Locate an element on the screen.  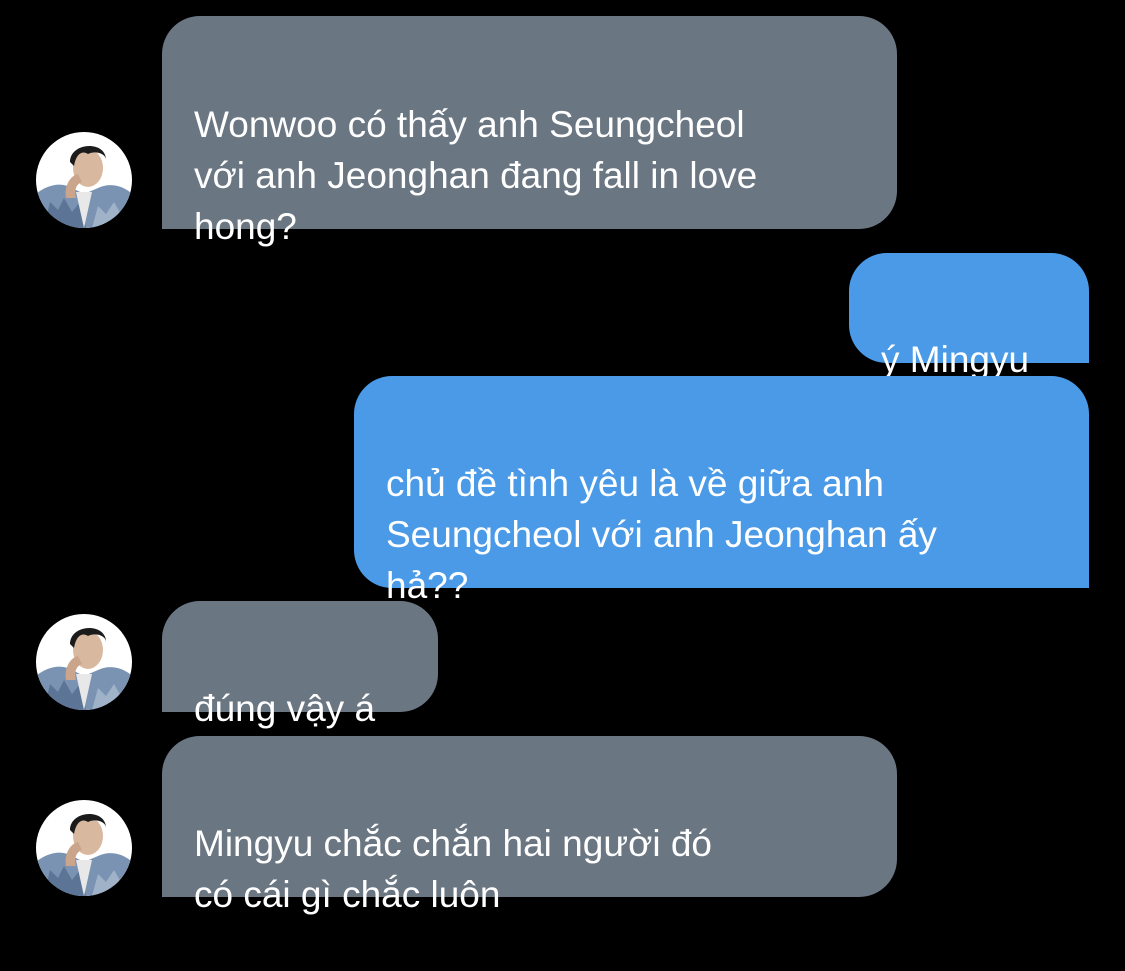
received-message-bubble: đúng vậy á is located at coordinates (300, 665).